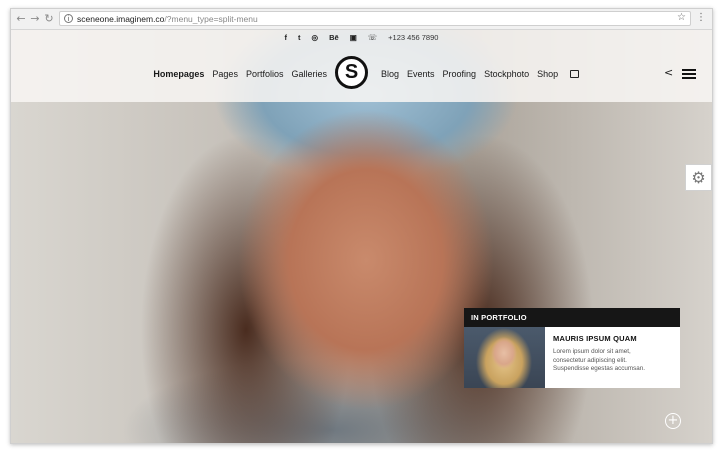 This screenshot has width=721, height=451. What do you see at coordinates (590, 360) in the screenshot?
I see `desc-line-2: consectetur adipiscing elit.` at bounding box center [590, 360].